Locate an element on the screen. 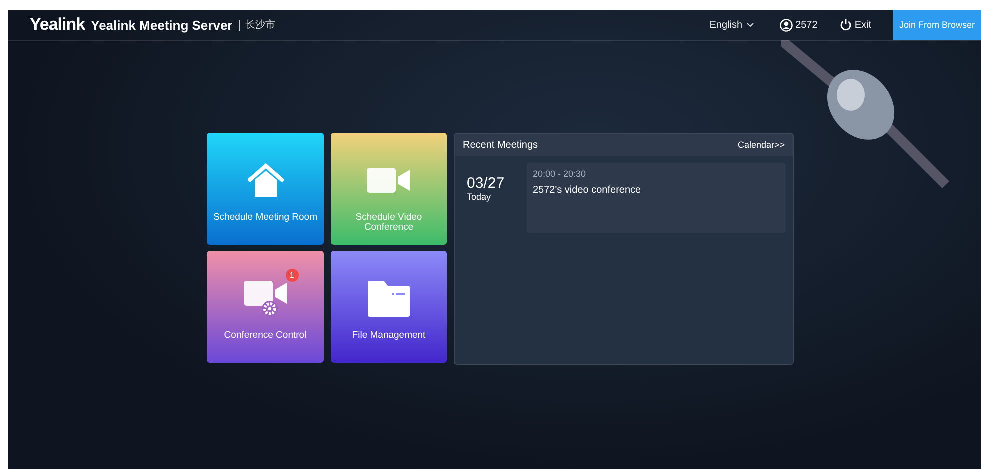 This screenshot has width=981, height=469. user-name: 2572 is located at coordinates (807, 25).